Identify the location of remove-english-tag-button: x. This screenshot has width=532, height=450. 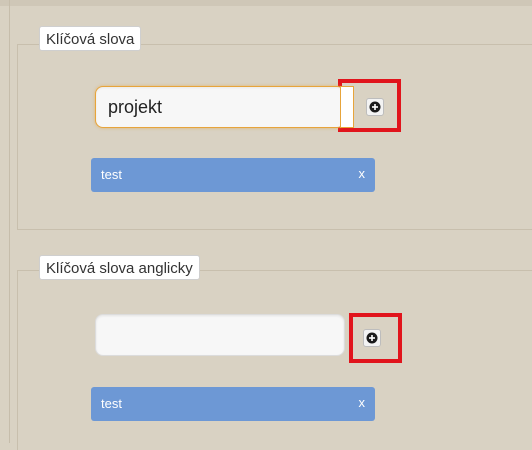
(362, 403).